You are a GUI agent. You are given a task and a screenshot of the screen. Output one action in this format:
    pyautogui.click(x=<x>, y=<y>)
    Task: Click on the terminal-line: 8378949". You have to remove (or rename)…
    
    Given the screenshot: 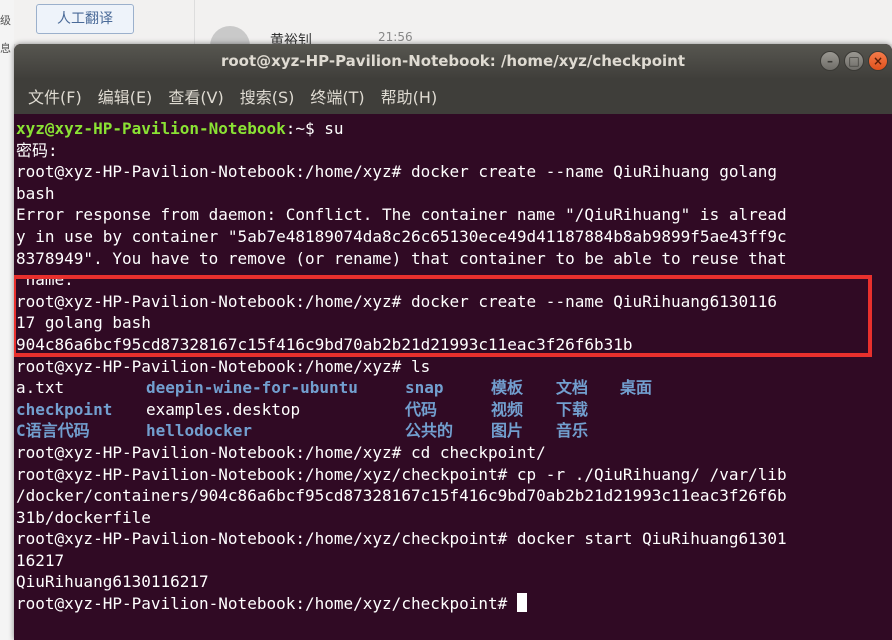 What is the action you would take?
    pyautogui.click(x=401, y=258)
    